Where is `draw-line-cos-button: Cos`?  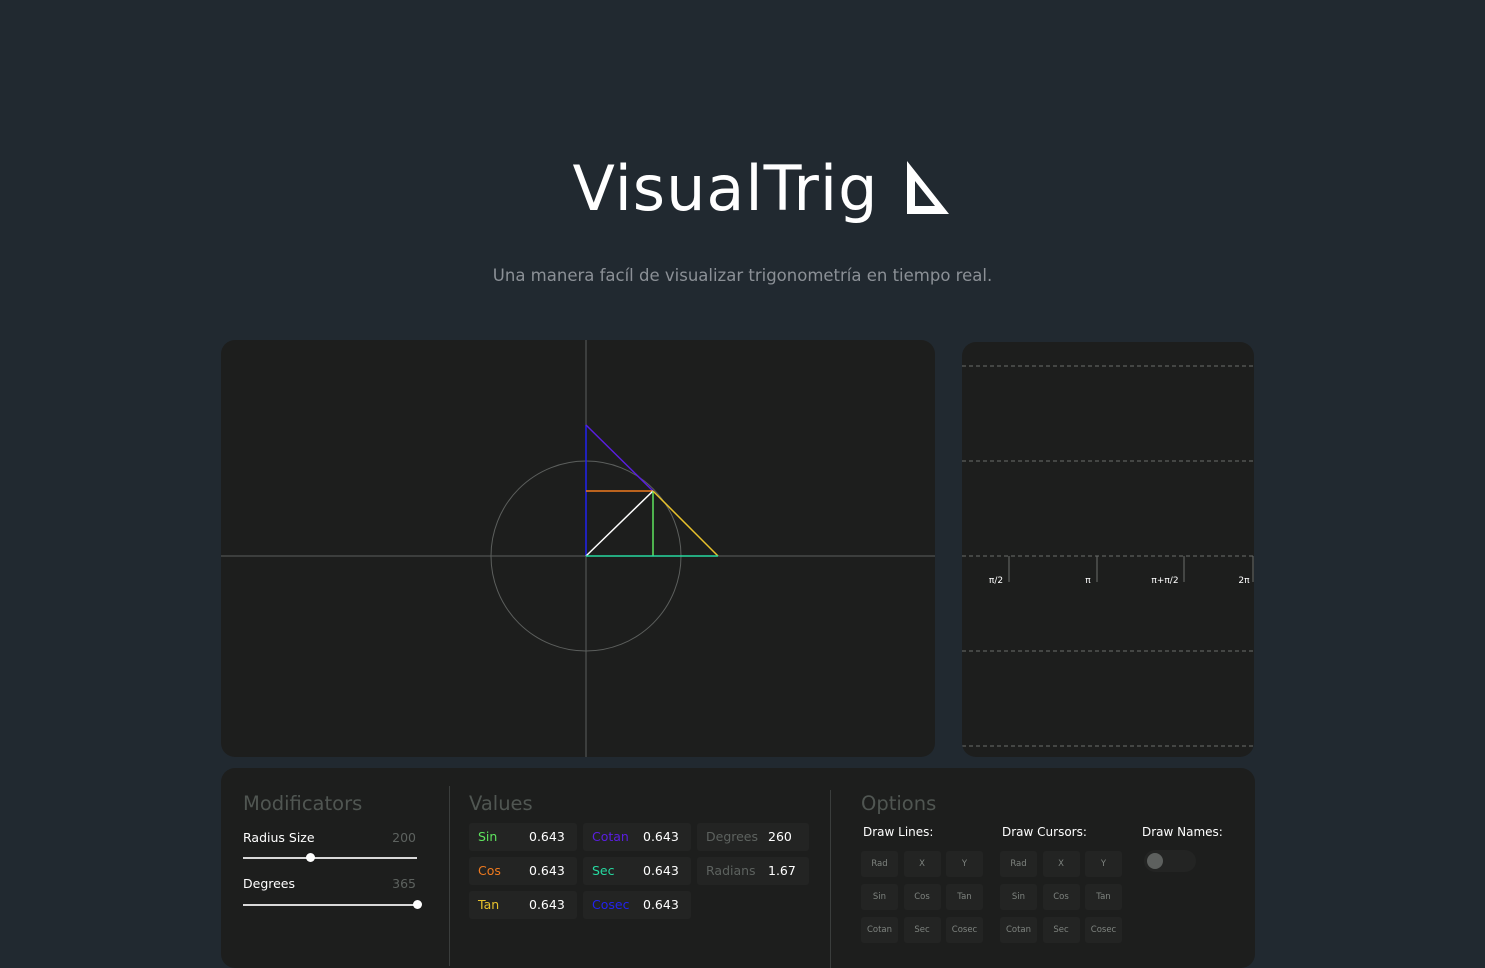 draw-line-cos-button: Cos is located at coordinates (922, 897).